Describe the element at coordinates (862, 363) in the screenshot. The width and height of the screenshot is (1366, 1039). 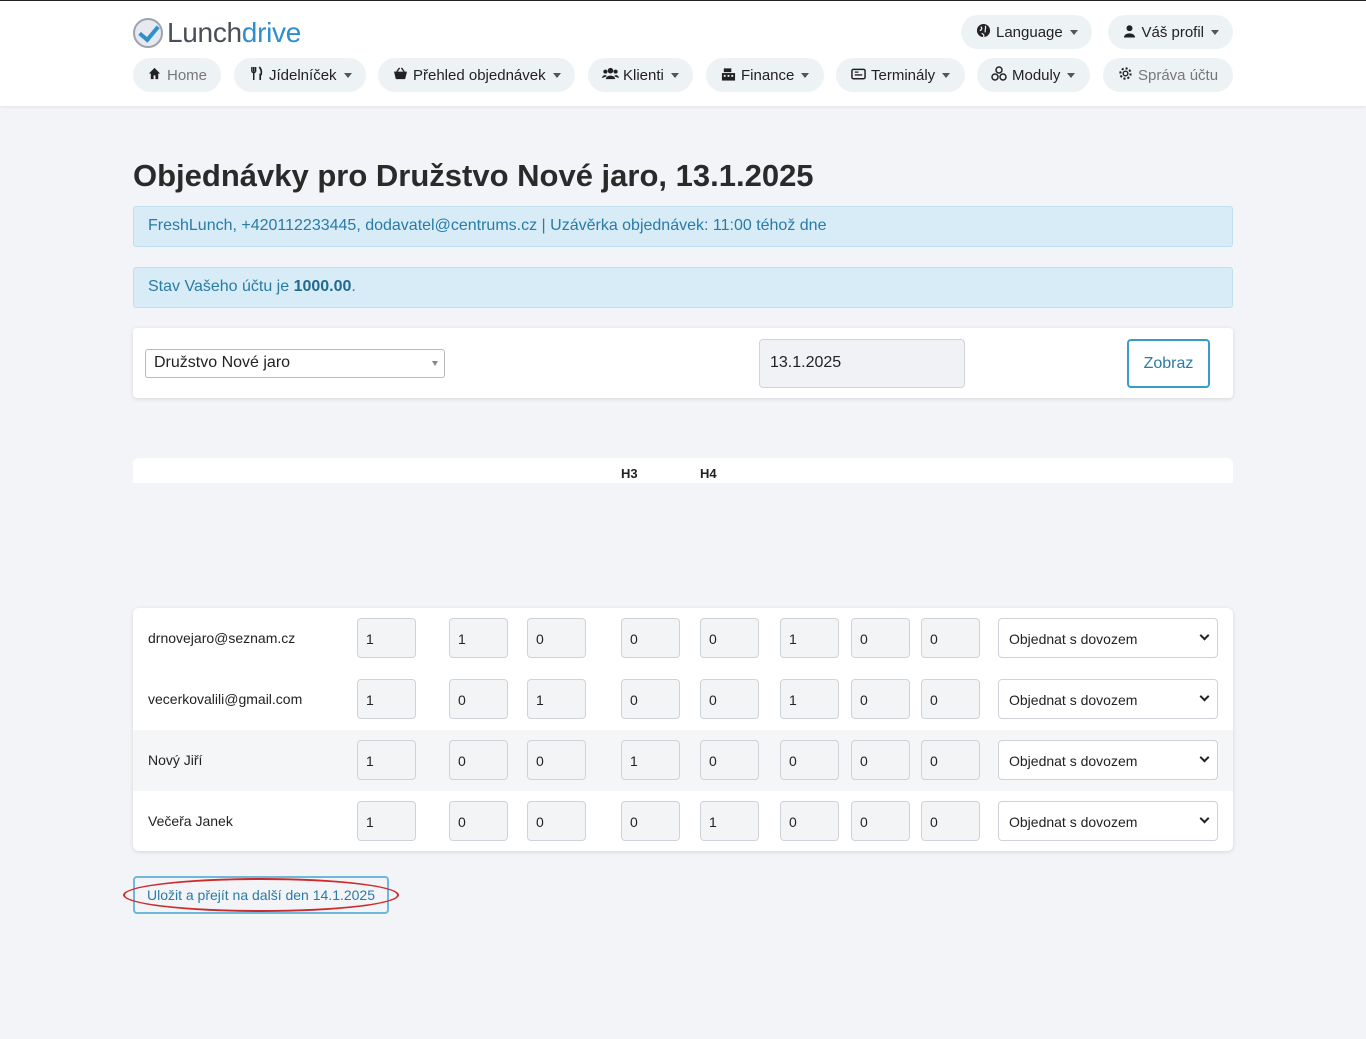
I see `date-input: 13.1.2025` at that location.